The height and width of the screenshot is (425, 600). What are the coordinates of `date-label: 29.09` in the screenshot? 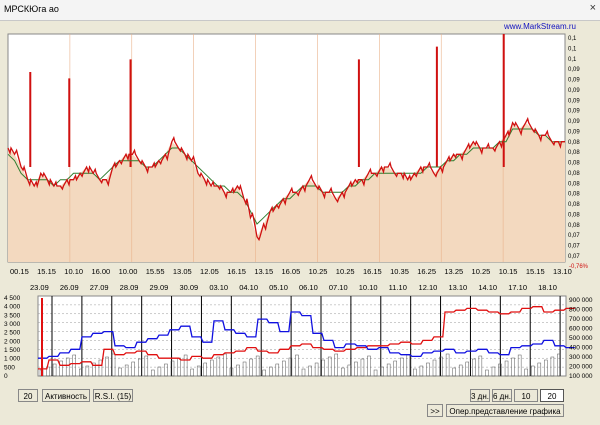 It's located at (159, 287).